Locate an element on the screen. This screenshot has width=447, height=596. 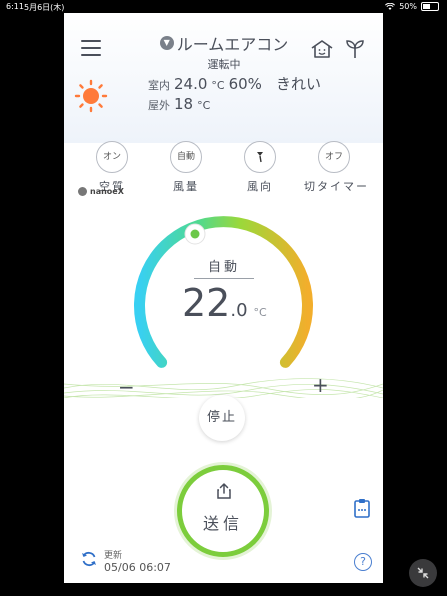
wifi-icon is located at coordinates (390, 6).